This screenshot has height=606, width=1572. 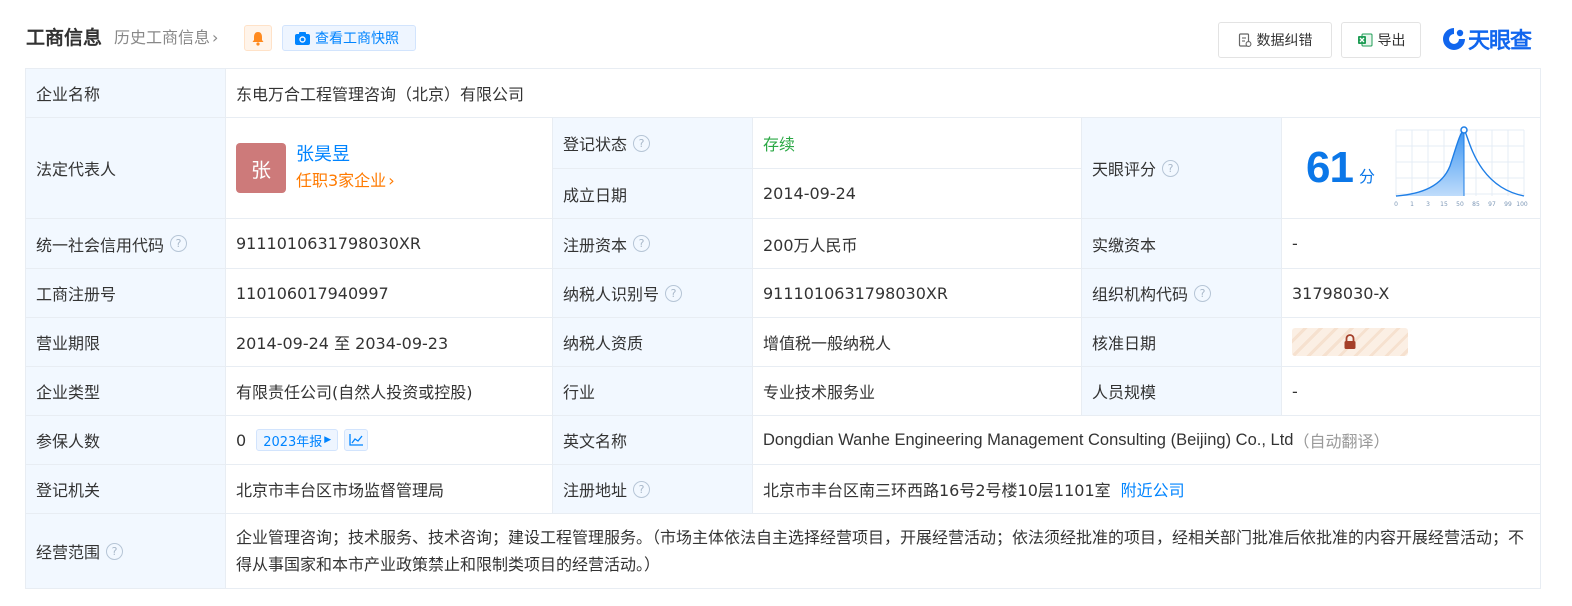 I want to click on excel-icon, so click(x=1364, y=40).